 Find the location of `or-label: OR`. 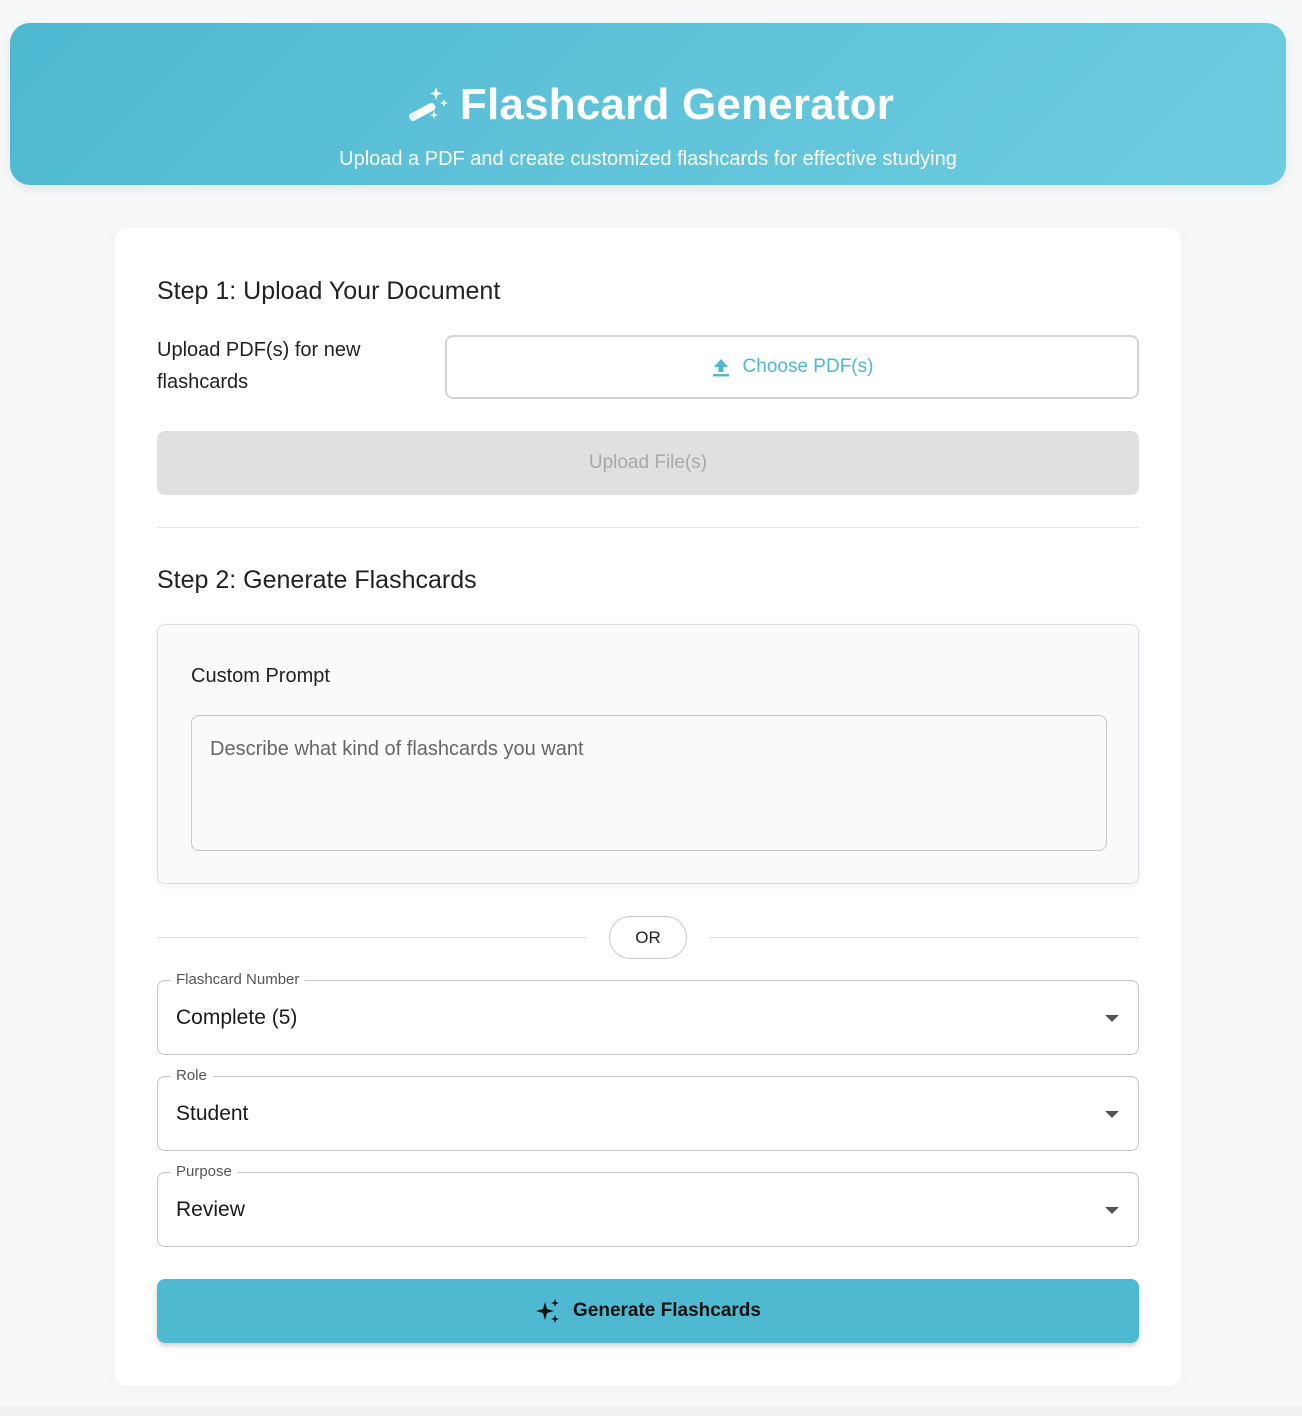

or-label: OR is located at coordinates (648, 937).